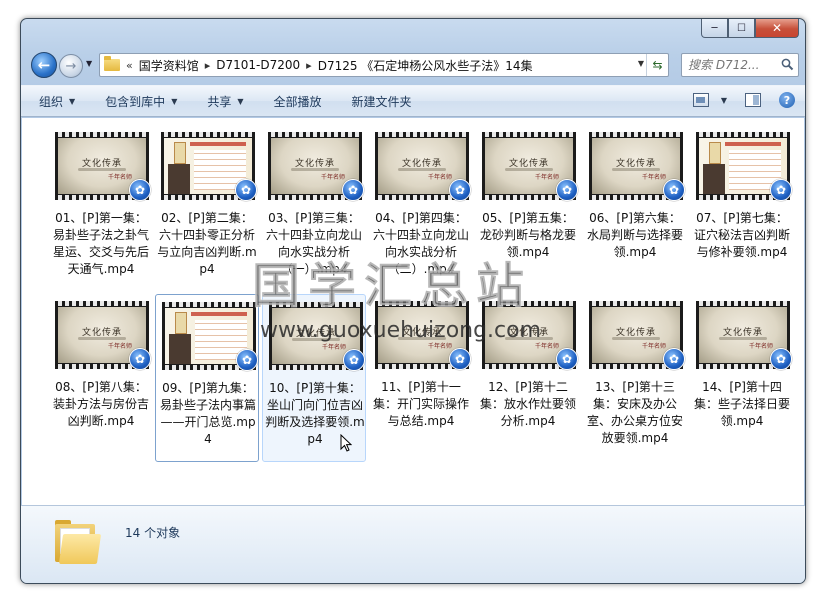  I want to click on caption-buttons: ─ ☐ ✕, so click(750, 29).